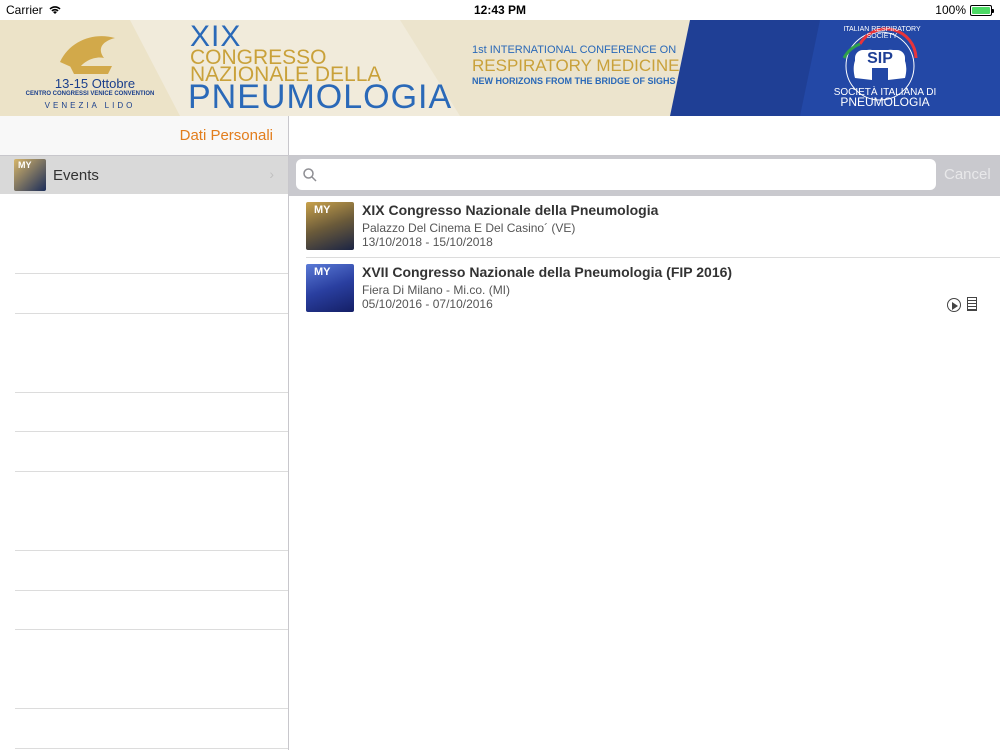 The height and width of the screenshot is (750, 1000). What do you see at coordinates (90, 94) in the screenshot?
I see `banner-venue: CENTRO CONGRESSI VENICE CONVENTION` at bounding box center [90, 94].